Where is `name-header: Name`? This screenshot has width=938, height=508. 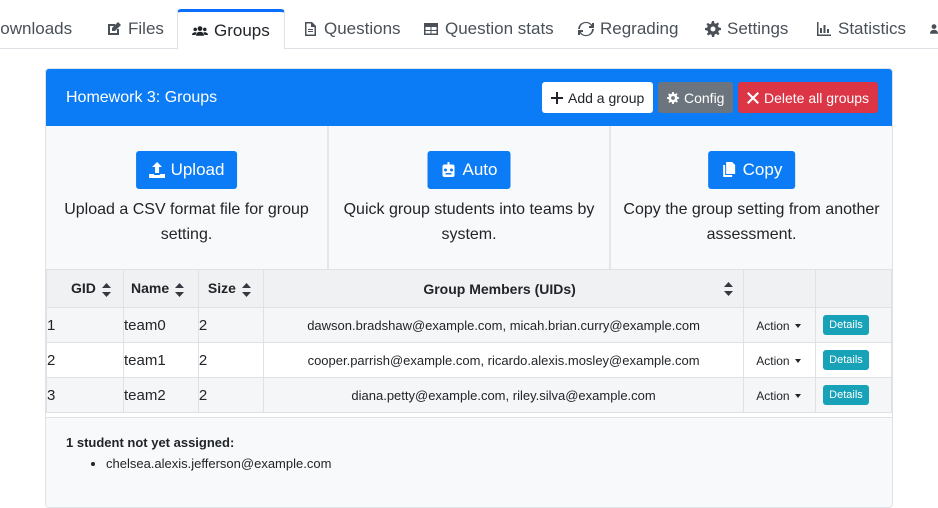
name-header: Name is located at coordinates (160, 288).